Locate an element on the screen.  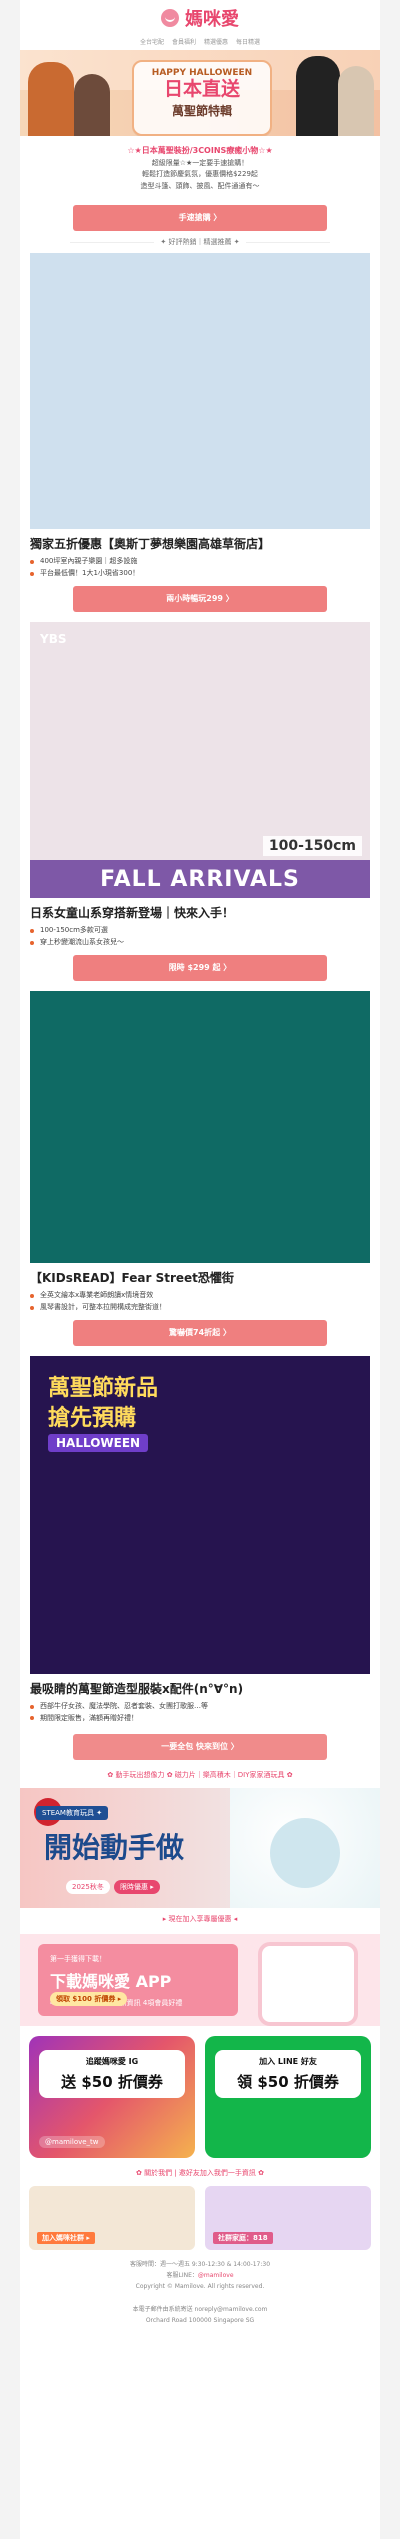
steam-pill-2: 限時優惠 ▸ is located at coordinates (137, 1887).